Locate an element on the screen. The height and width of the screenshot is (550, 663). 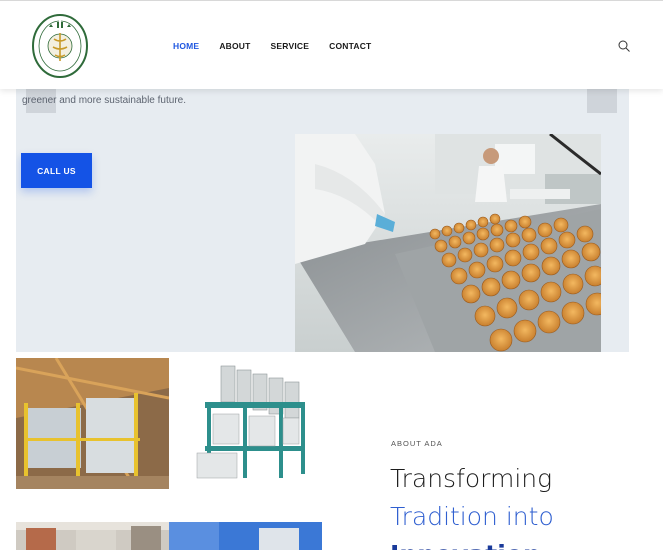
call-us-button: CALL US is located at coordinates (56, 170).